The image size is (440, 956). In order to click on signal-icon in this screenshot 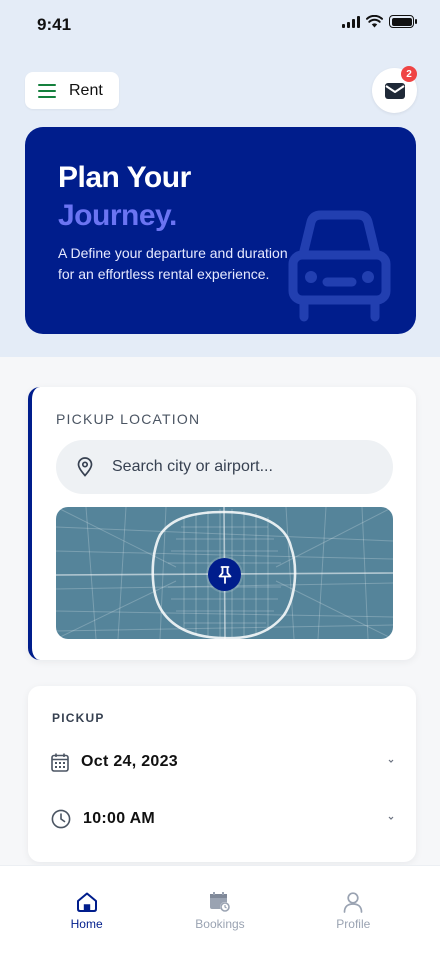, I will do `click(351, 21)`.